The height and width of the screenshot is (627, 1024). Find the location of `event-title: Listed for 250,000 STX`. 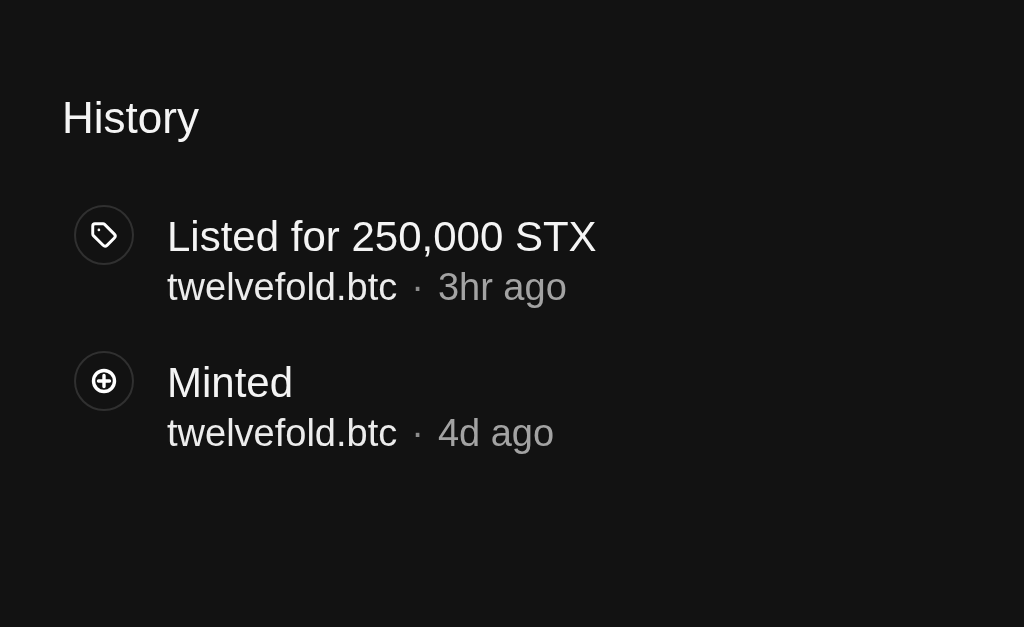

event-title: Listed for 250,000 STX is located at coordinates (382, 237).